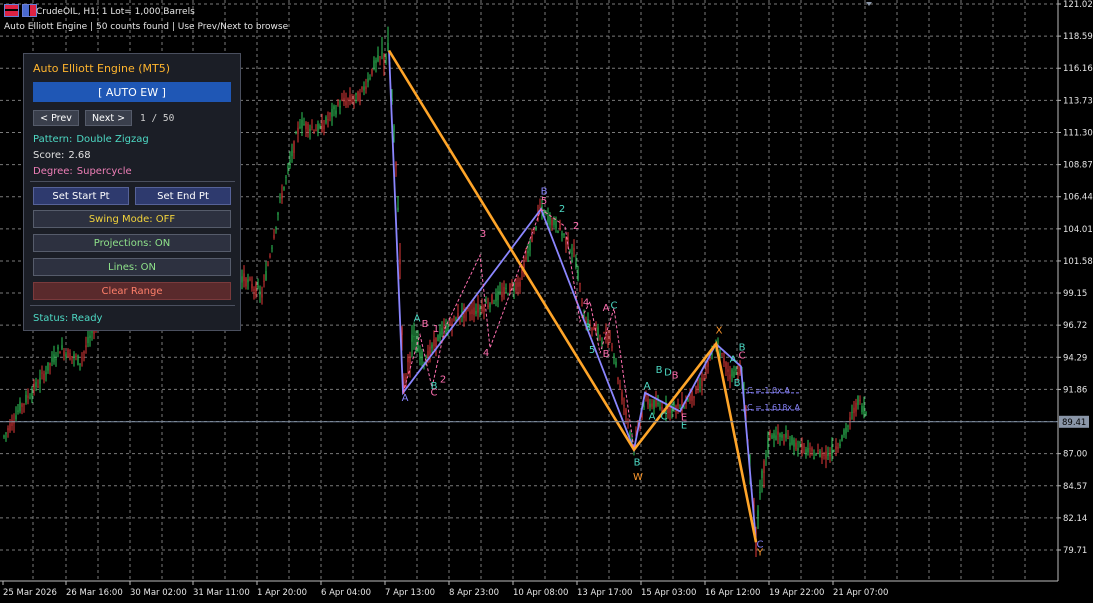 The height and width of the screenshot is (603, 1093). Describe the element at coordinates (737, 383) in the screenshot. I see `wave-label: B` at that location.